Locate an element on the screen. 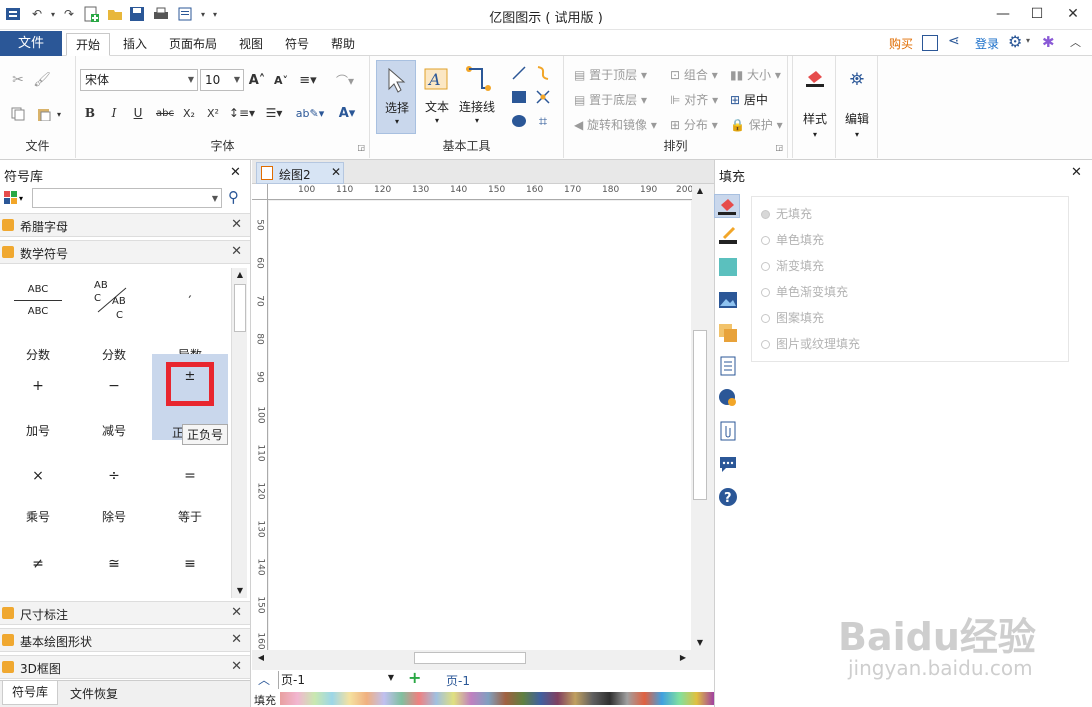  help-tab-icon: ? is located at coordinates (728, 497).